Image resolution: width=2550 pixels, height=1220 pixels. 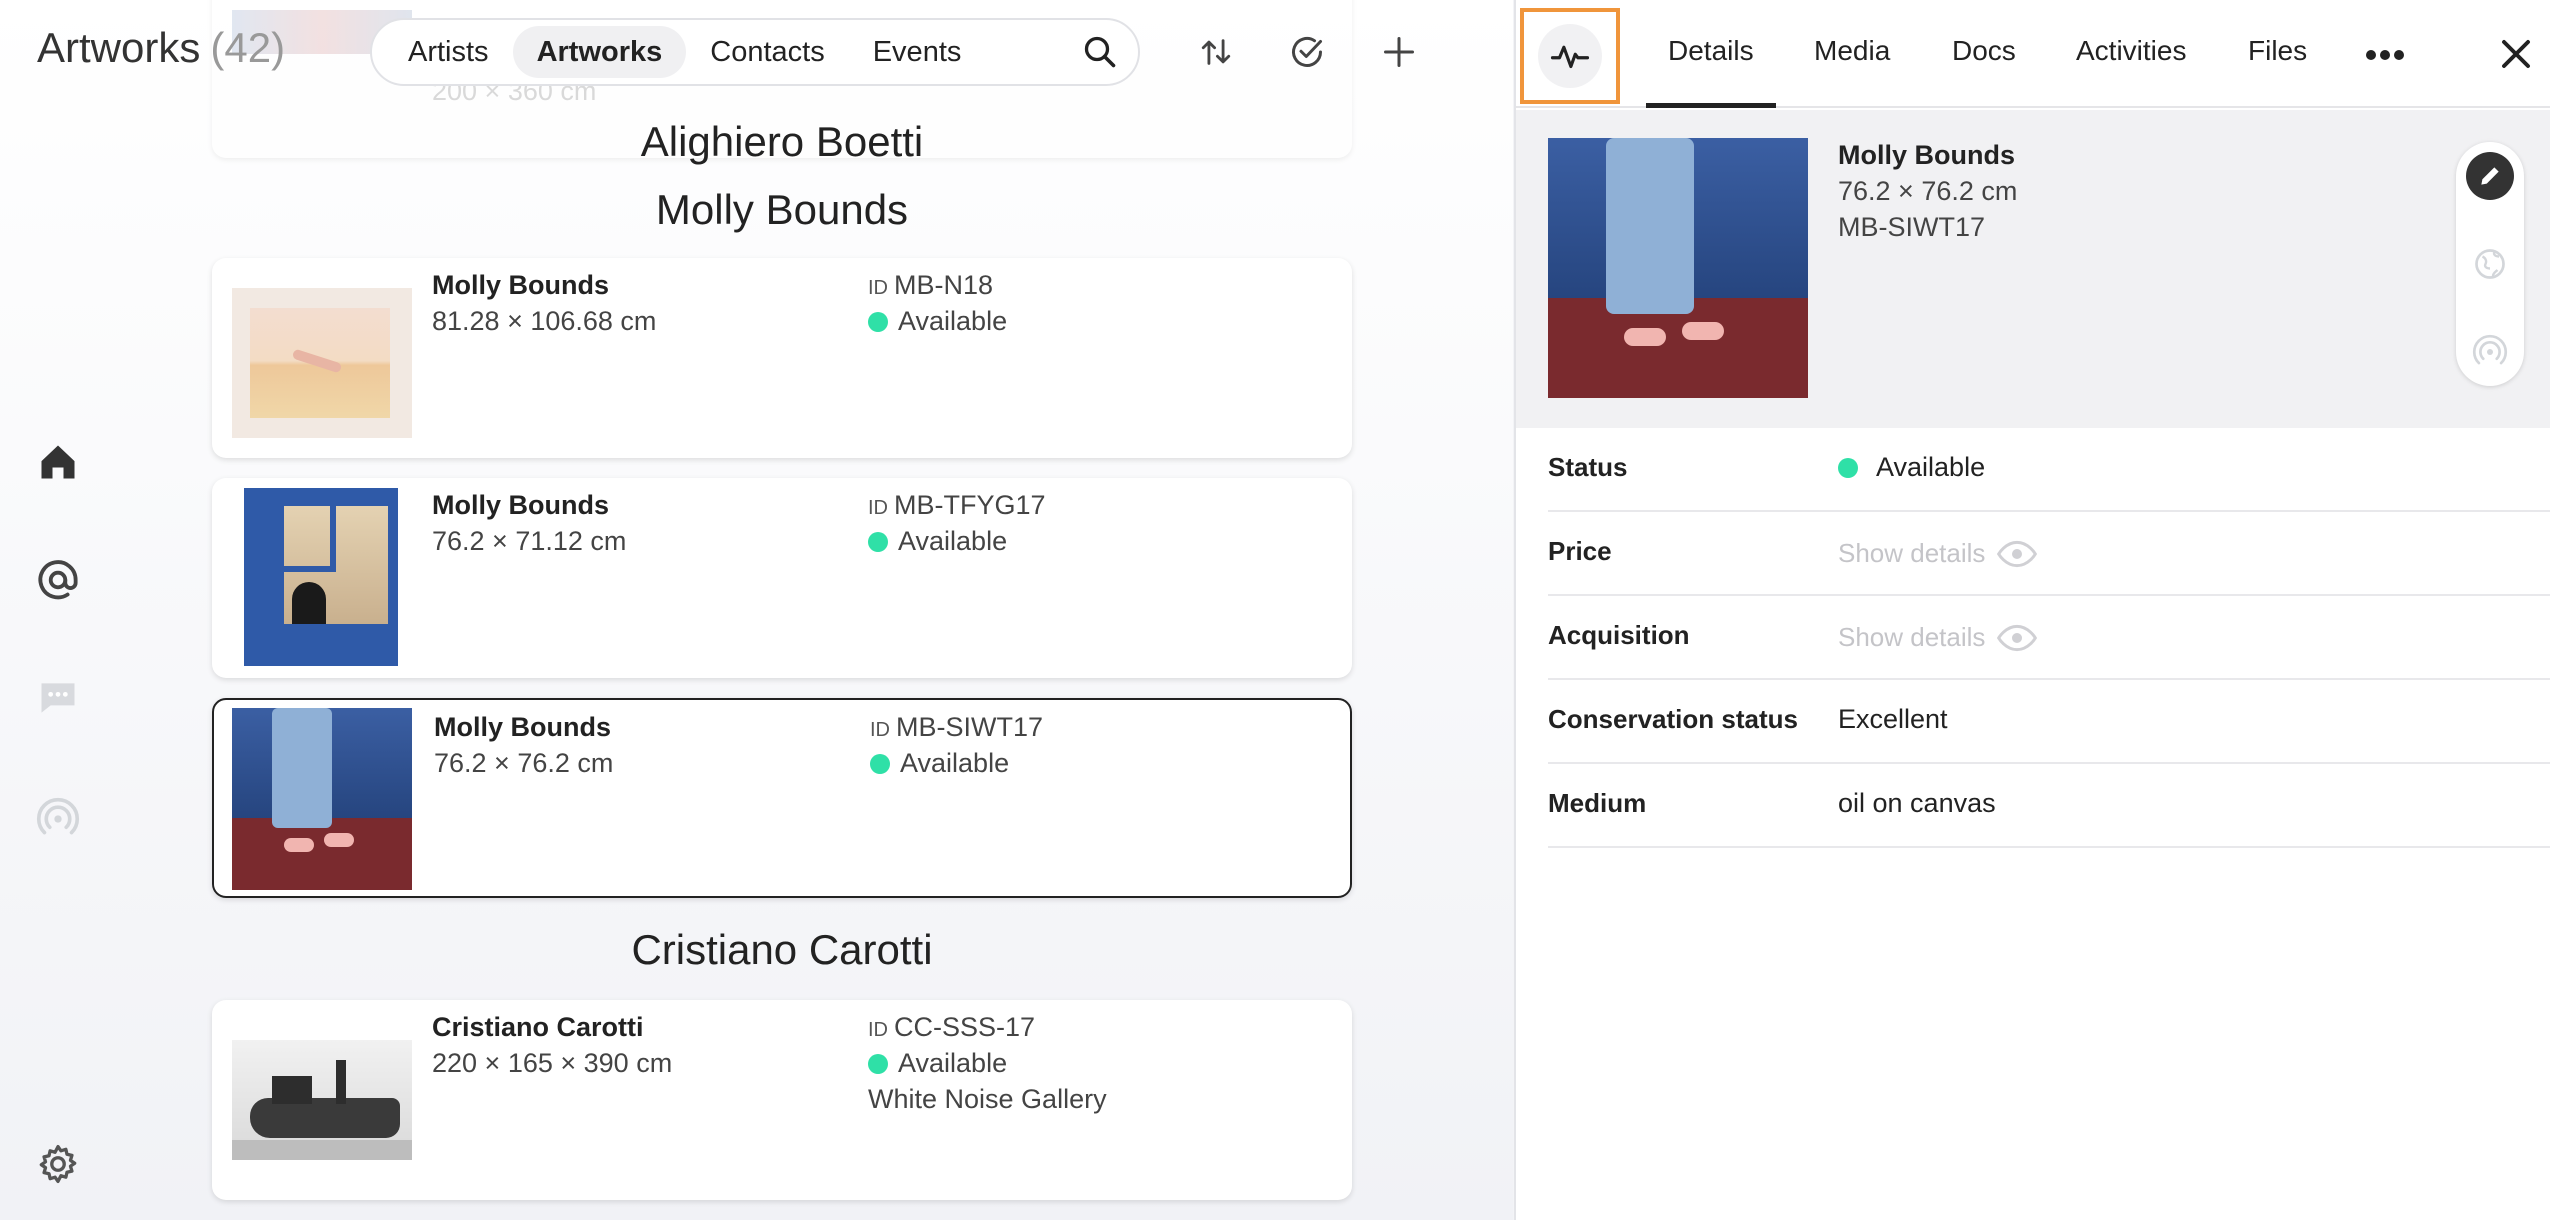 What do you see at coordinates (58, 1164) in the screenshot?
I see `settings-icon` at bounding box center [58, 1164].